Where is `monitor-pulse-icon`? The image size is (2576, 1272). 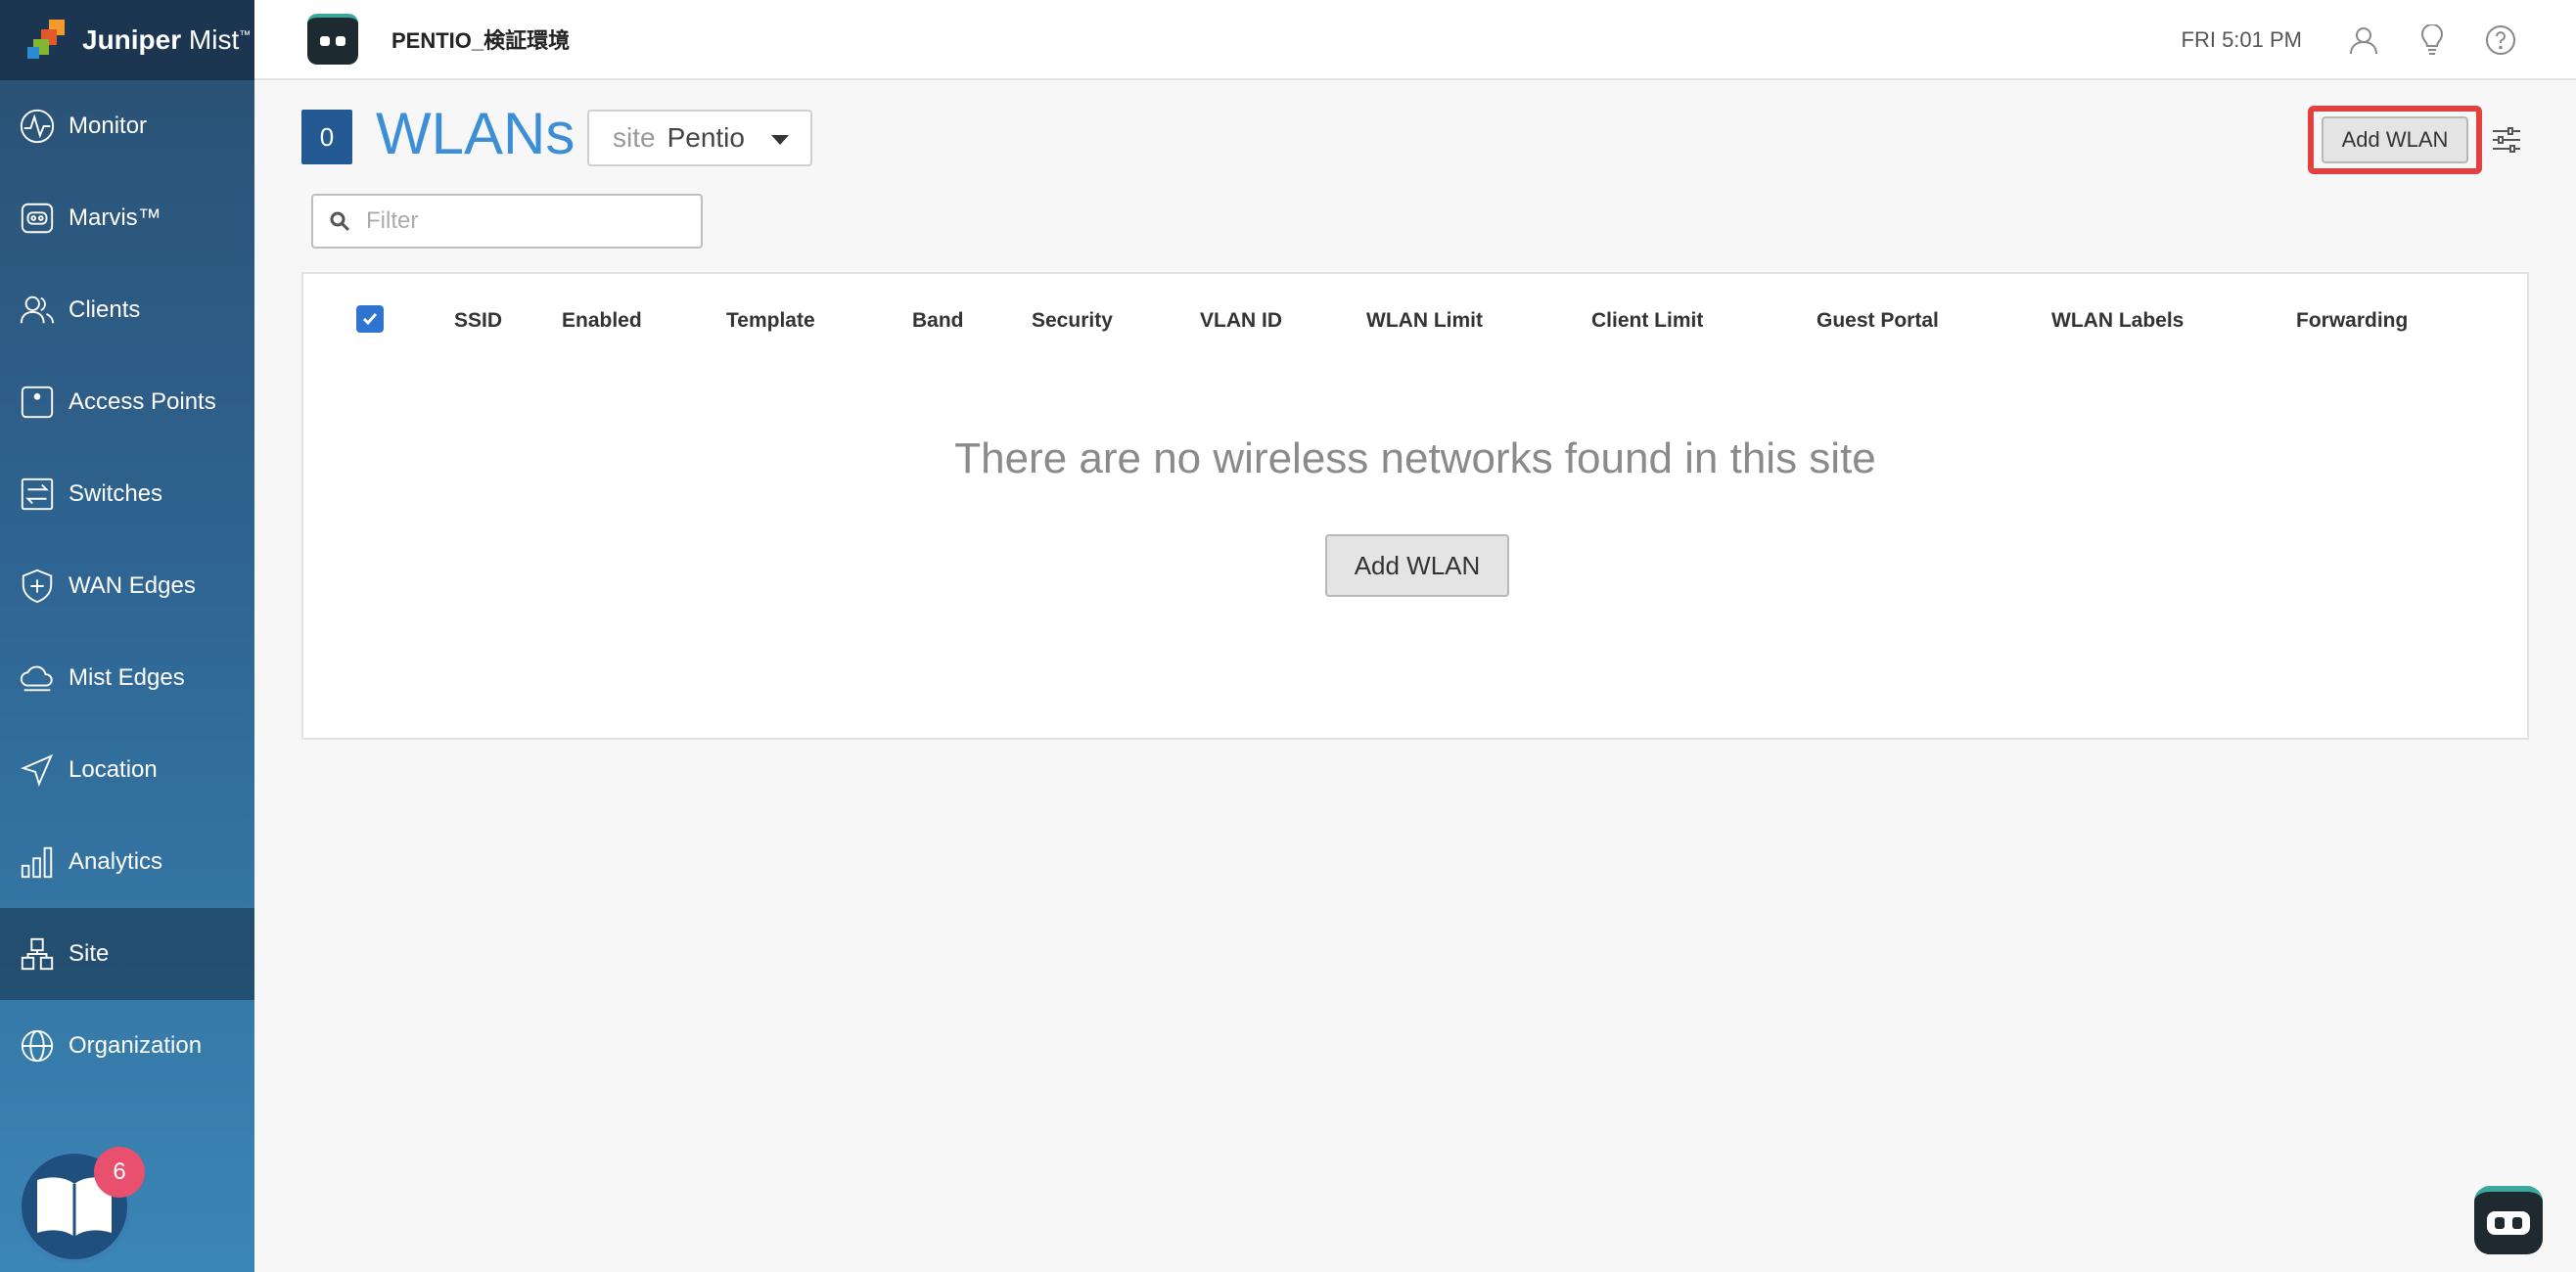
monitor-pulse-icon is located at coordinates (37, 126).